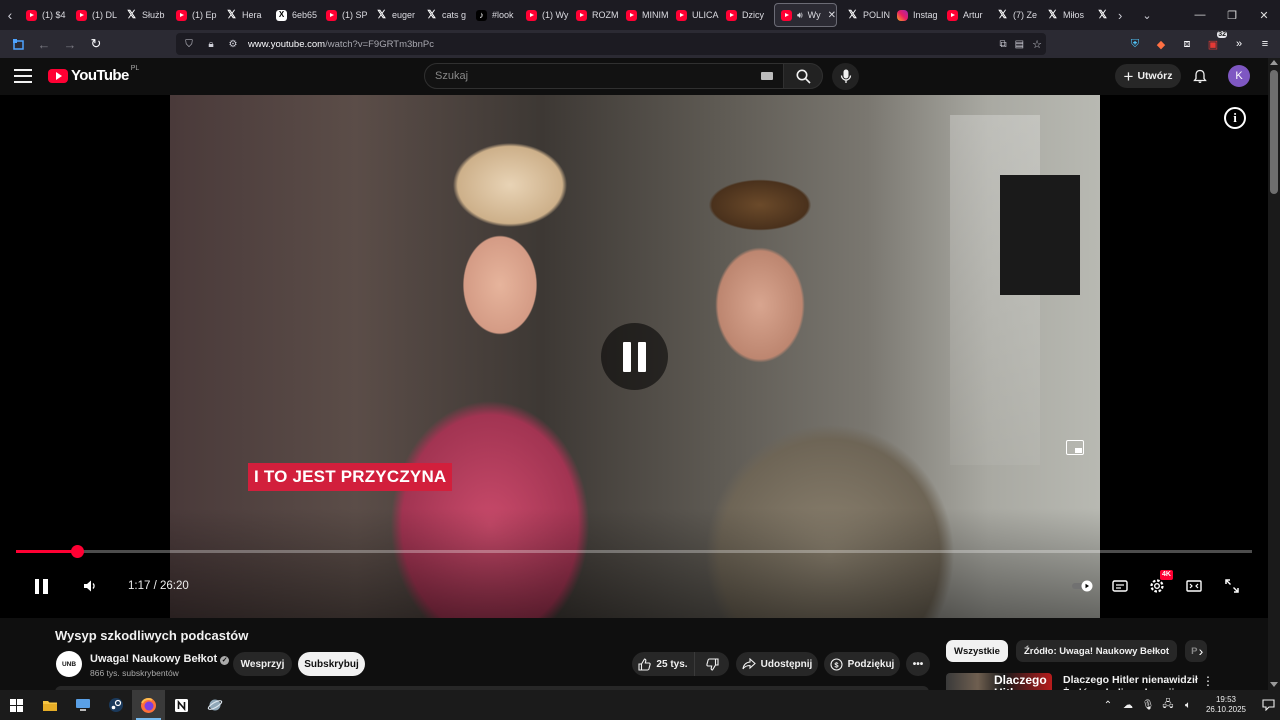 This screenshot has height=720, width=1280. What do you see at coordinates (862, 664) in the screenshot?
I see `thanks-button: $ Podziękuj` at bounding box center [862, 664].